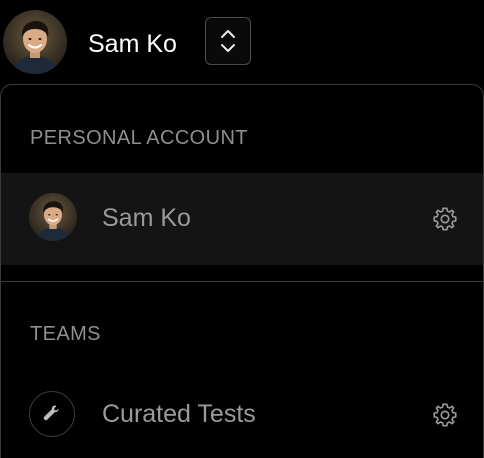  I want to click on personal-settings-button, so click(445, 219).